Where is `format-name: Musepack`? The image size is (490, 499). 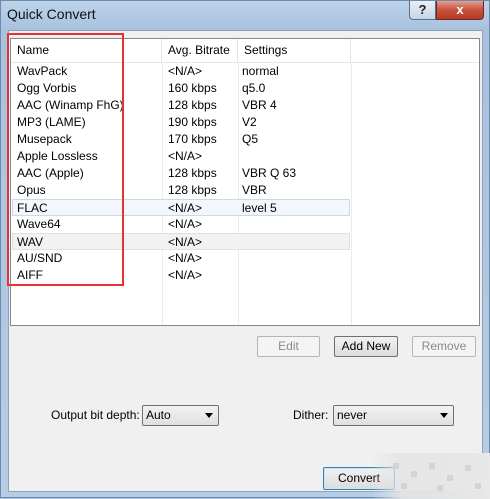 format-name: Musepack is located at coordinates (44, 139).